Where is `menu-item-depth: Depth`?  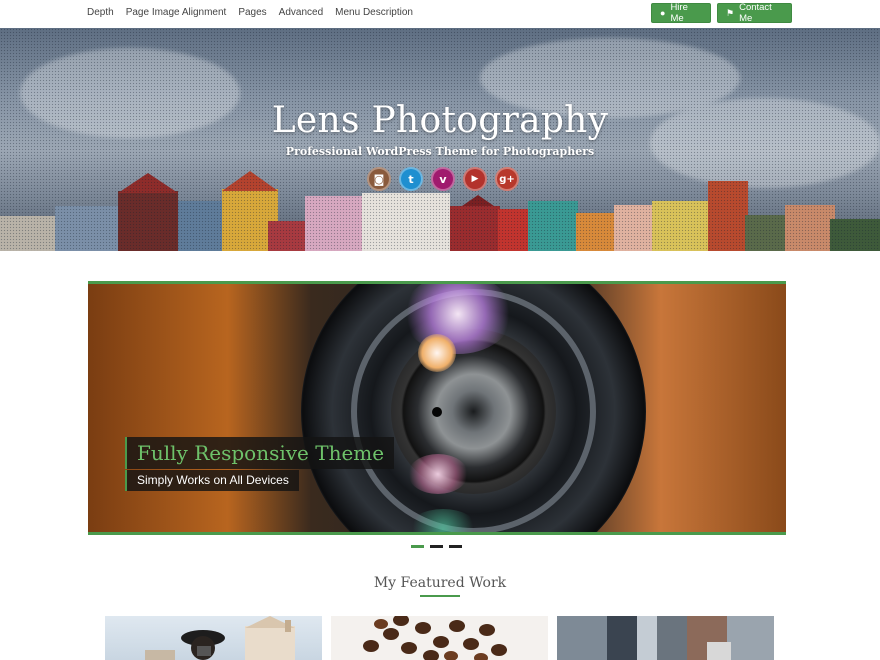 menu-item-depth: Depth is located at coordinates (100, 12).